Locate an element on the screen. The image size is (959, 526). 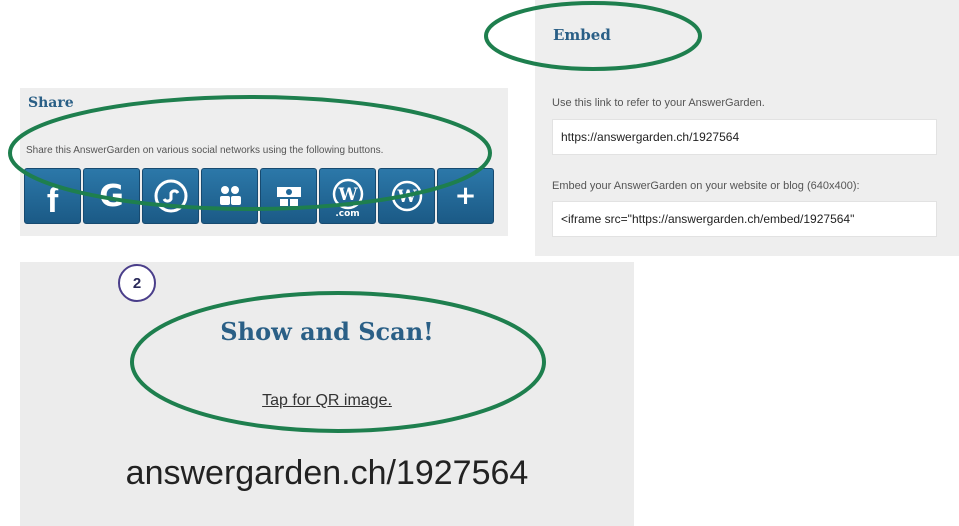
stumbleupon-icon is located at coordinates (170, 196).